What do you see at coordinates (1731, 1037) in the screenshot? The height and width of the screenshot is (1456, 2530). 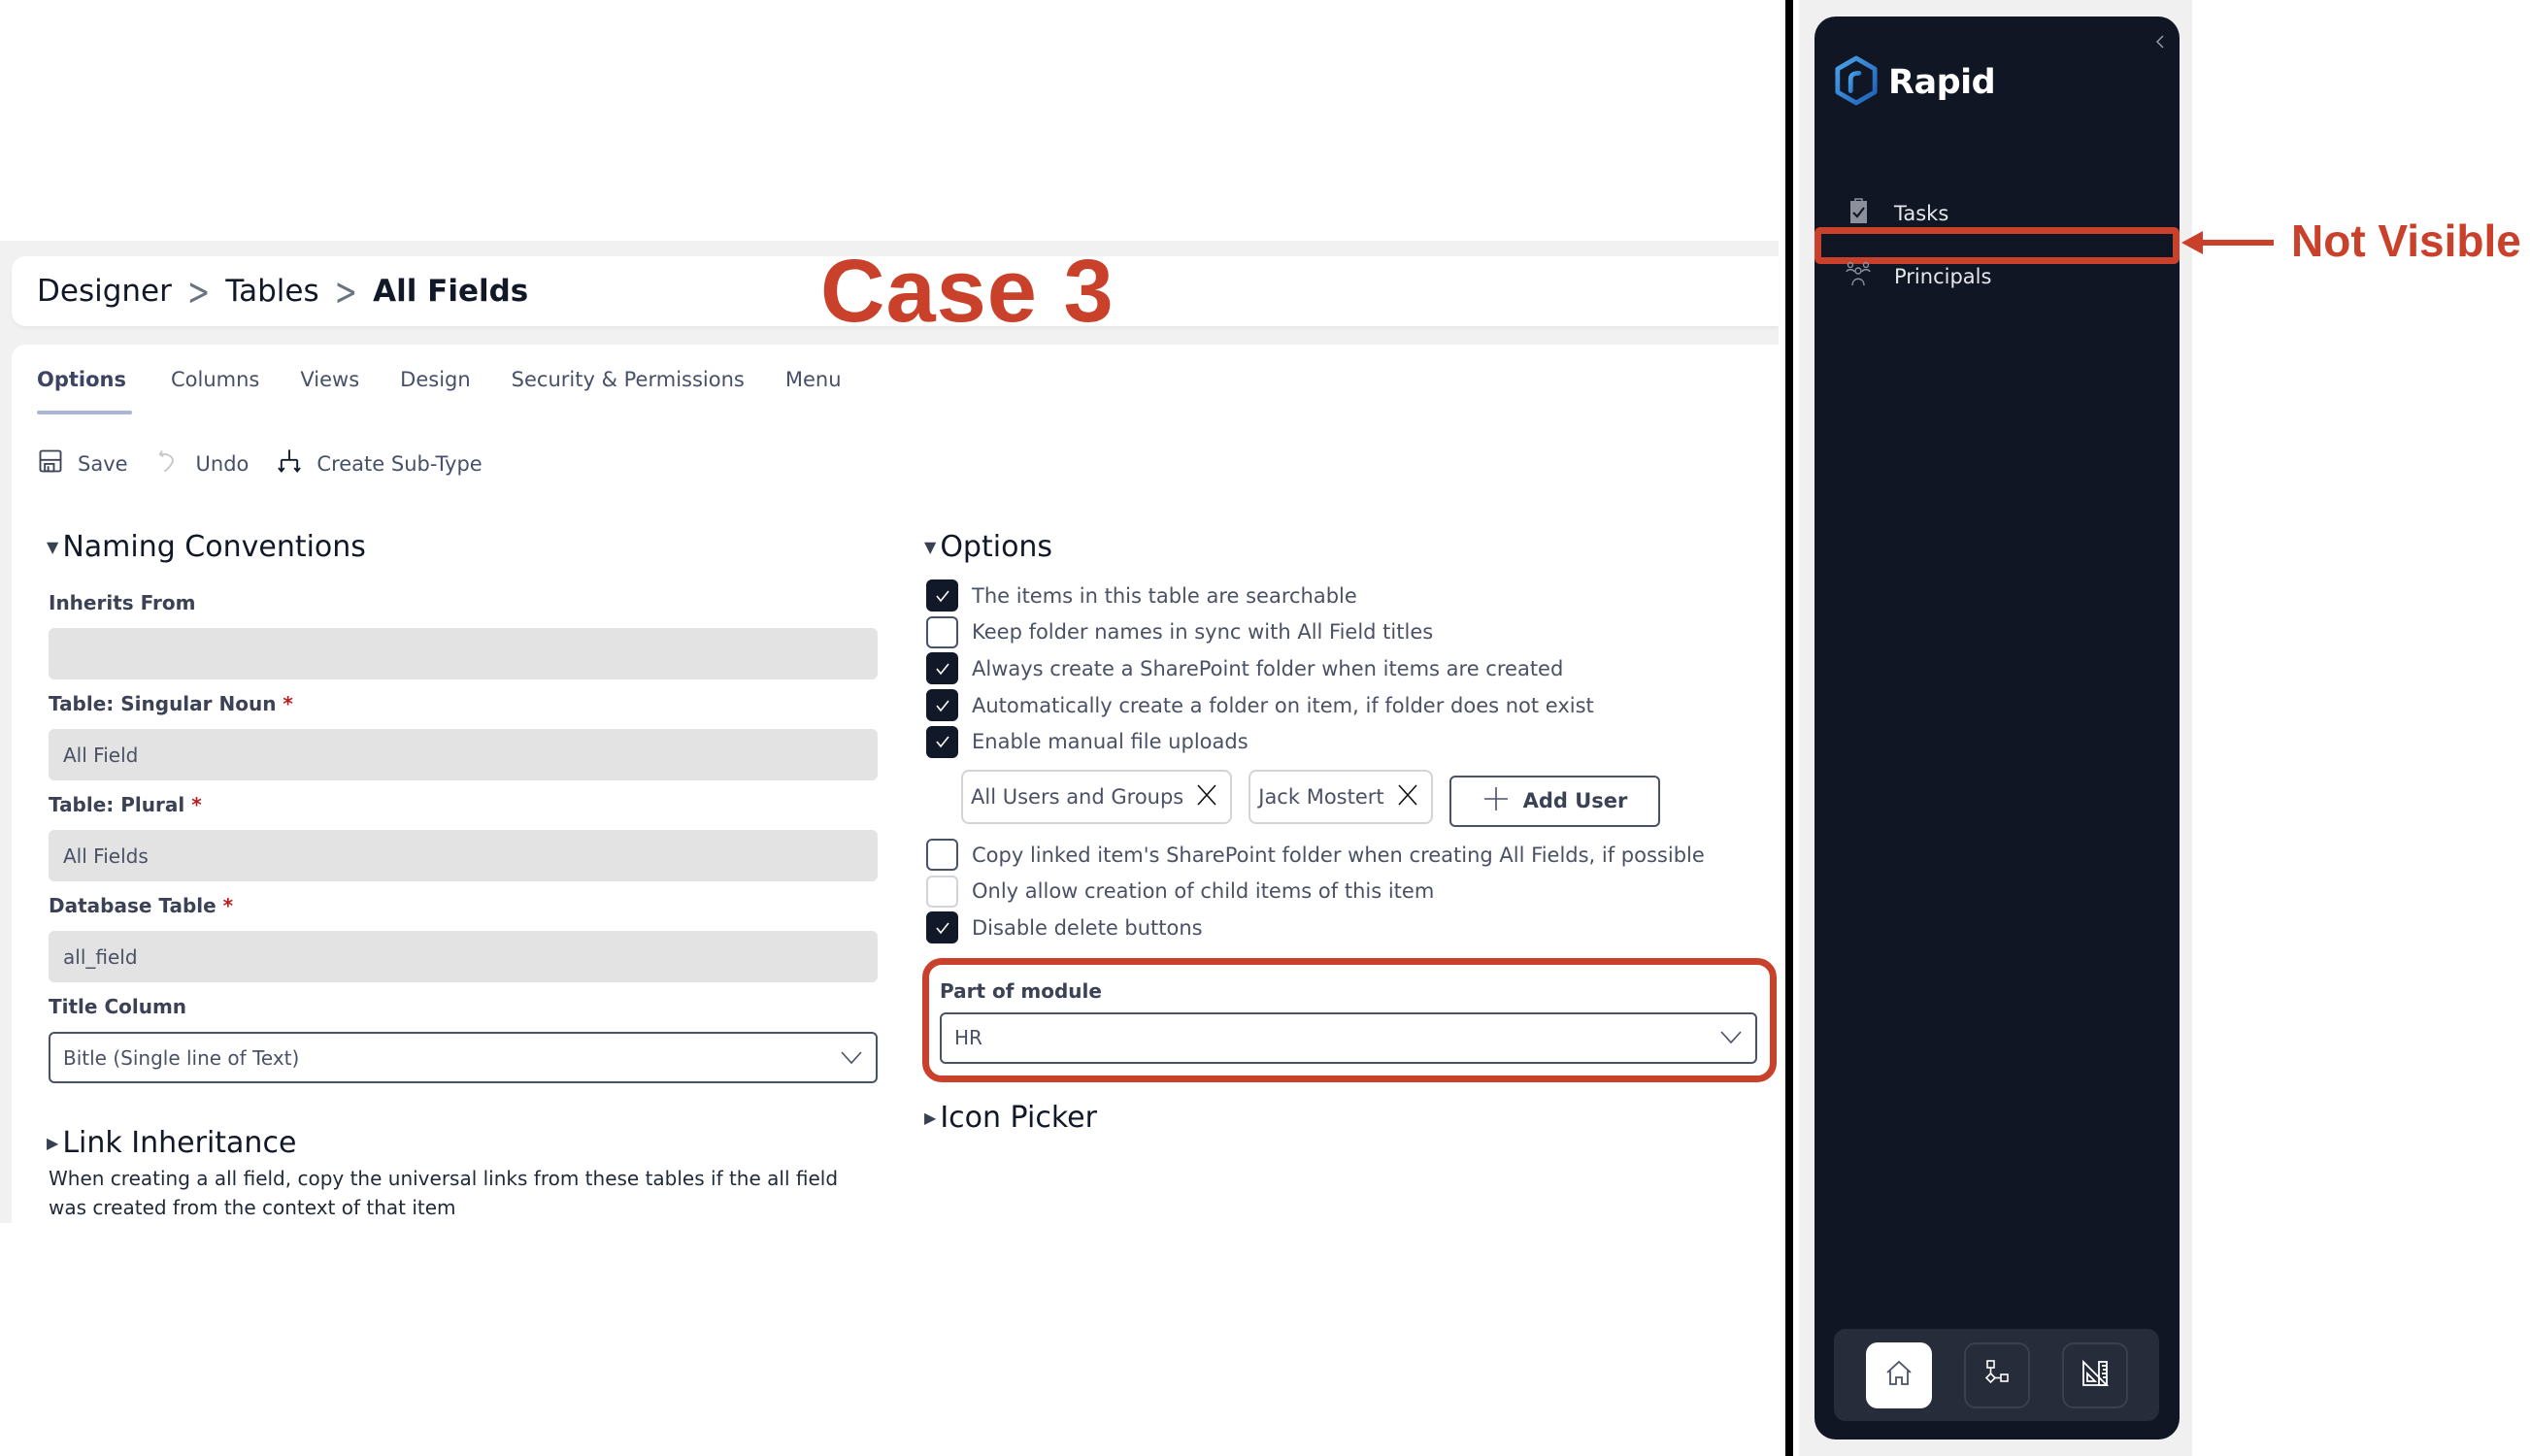 I see `chevron-down-icon` at bounding box center [1731, 1037].